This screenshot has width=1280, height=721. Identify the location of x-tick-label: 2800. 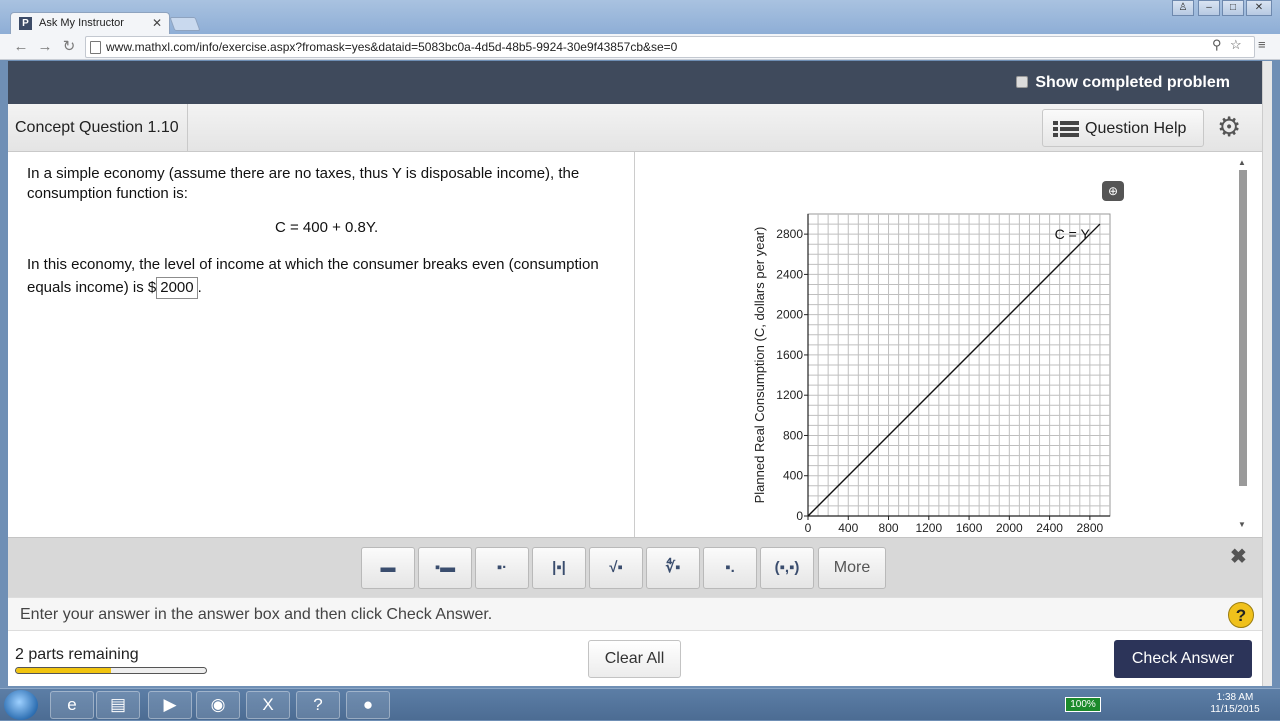
(1090, 526).